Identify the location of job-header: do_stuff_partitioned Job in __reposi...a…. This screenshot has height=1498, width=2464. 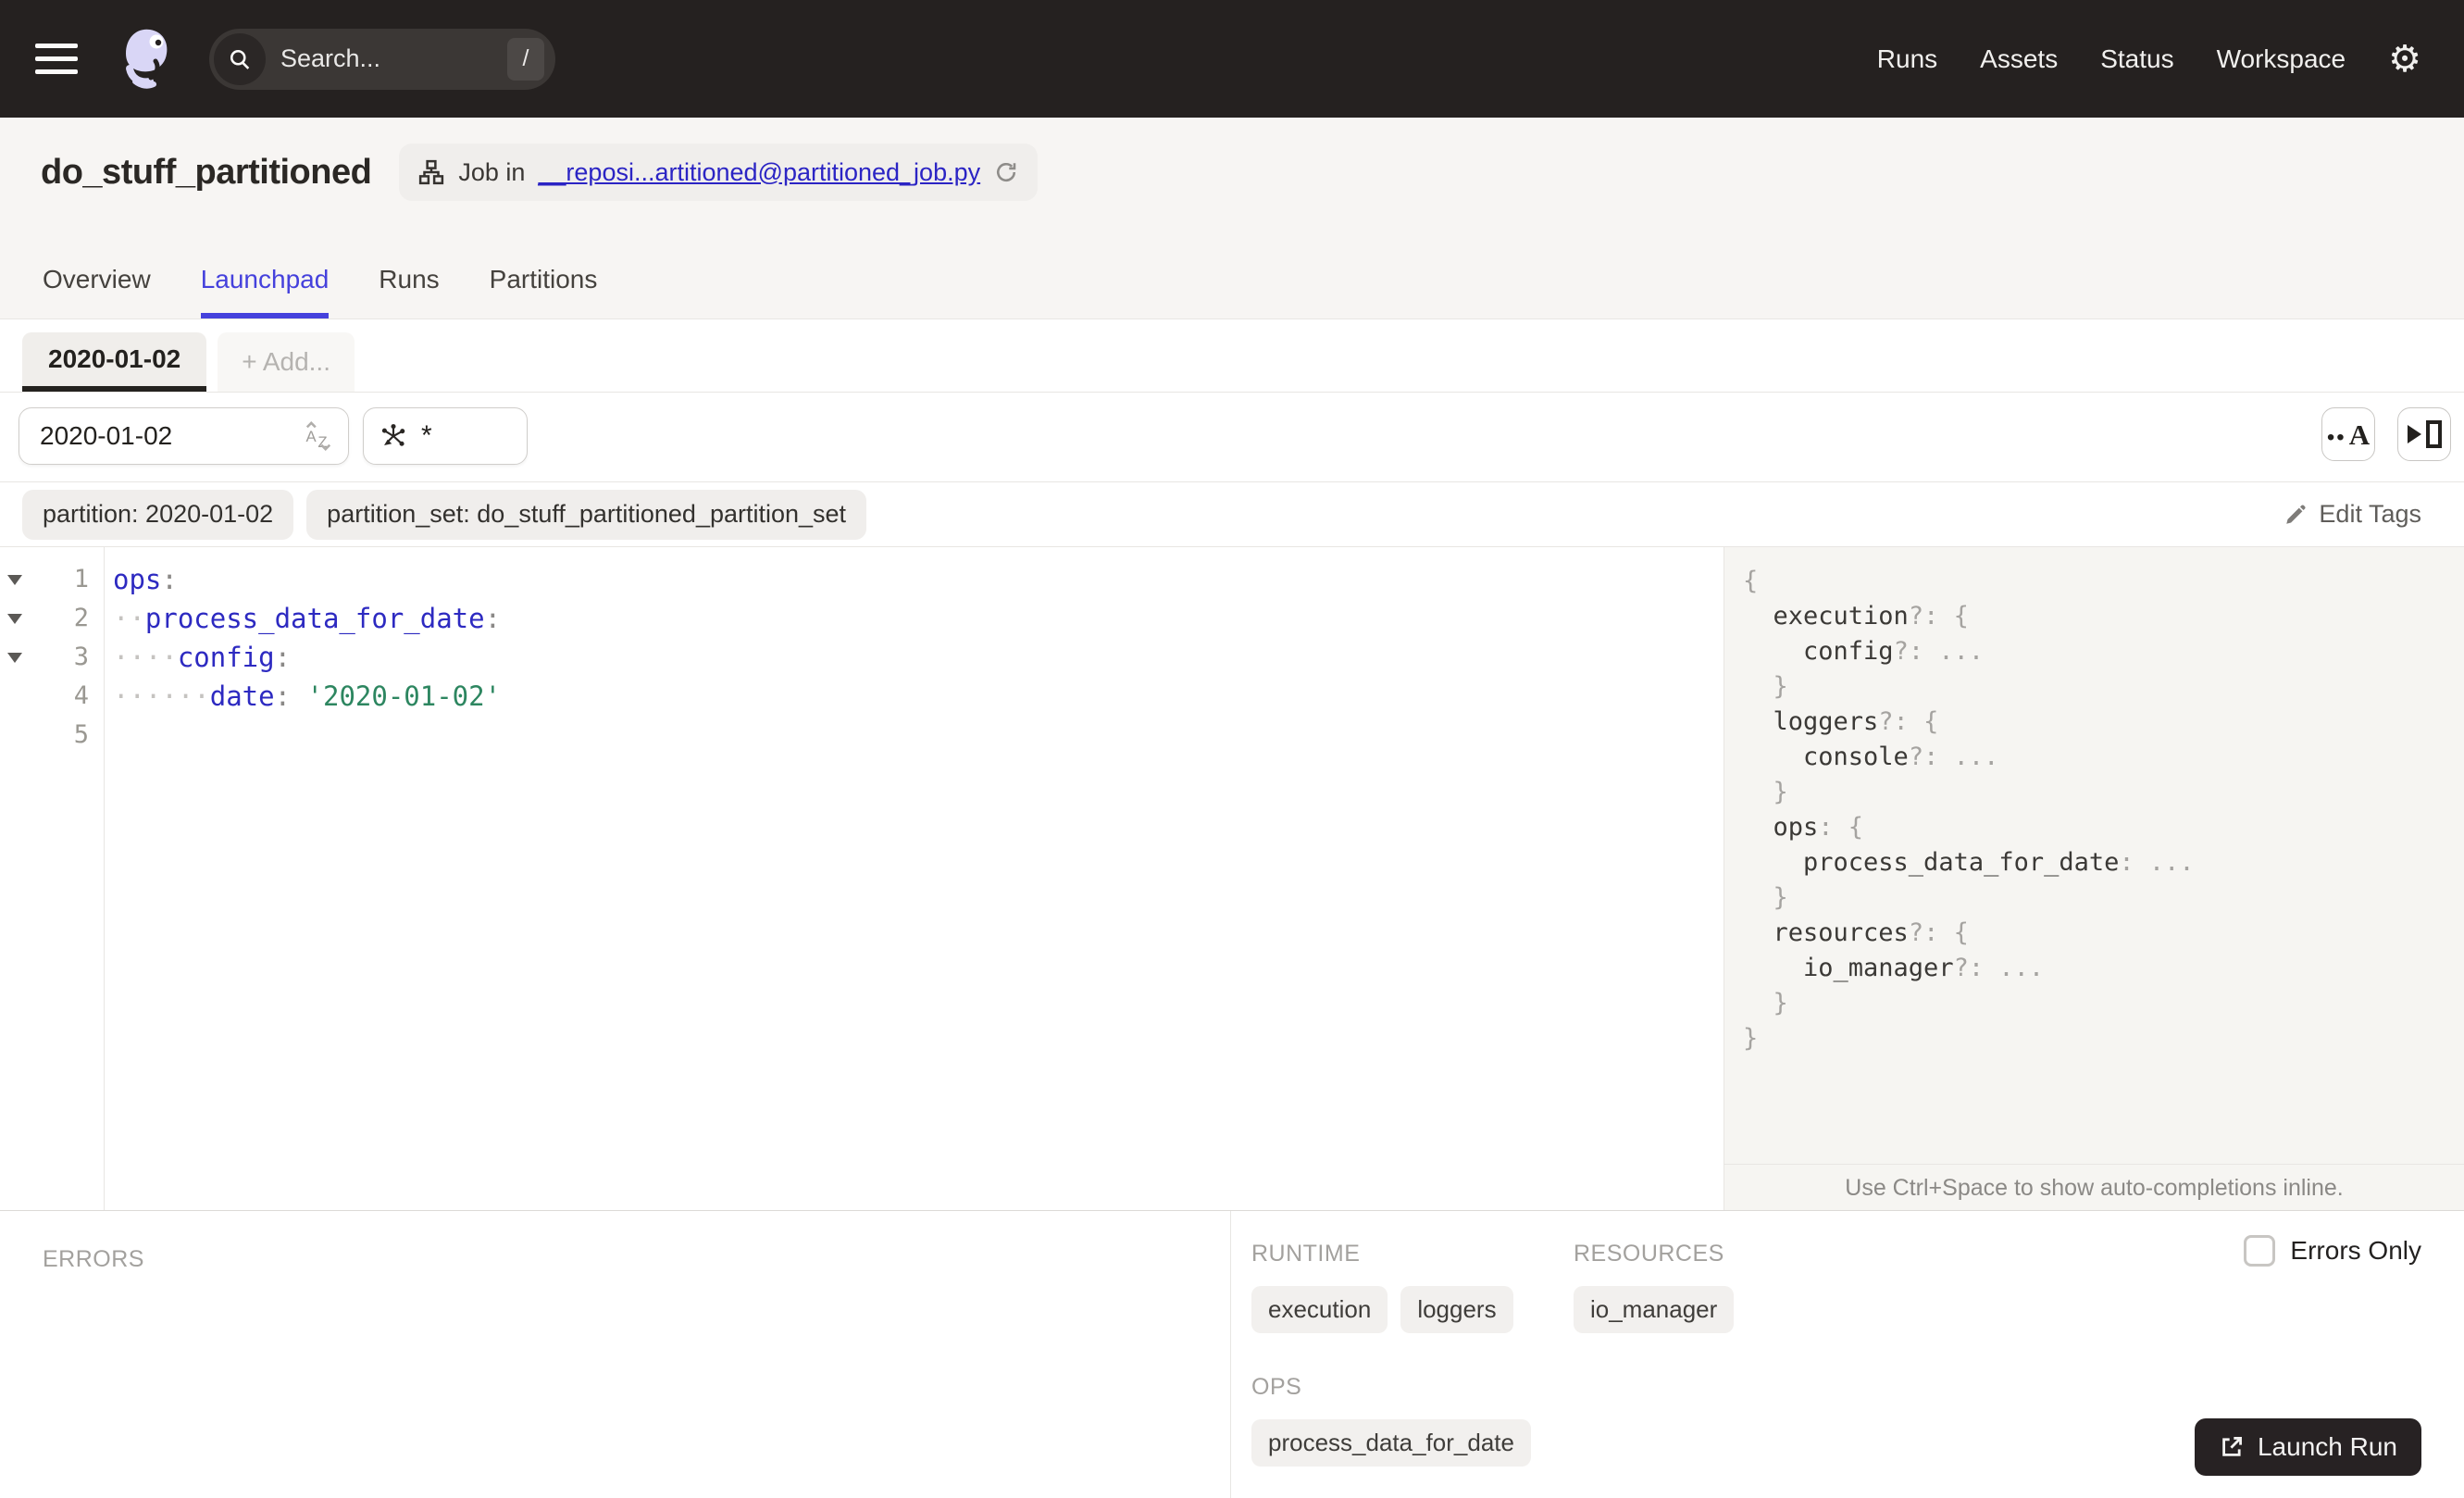
(1232, 218).